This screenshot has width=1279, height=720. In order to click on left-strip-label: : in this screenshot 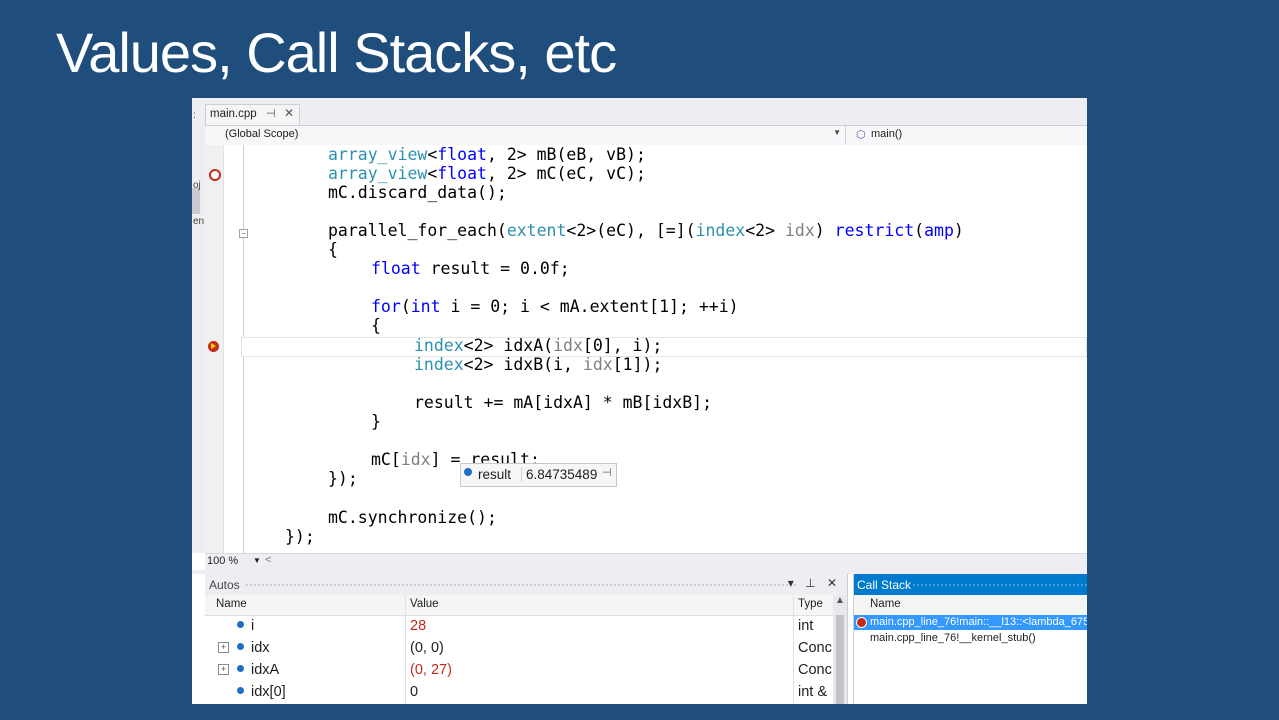, I will do `click(194, 115)`.